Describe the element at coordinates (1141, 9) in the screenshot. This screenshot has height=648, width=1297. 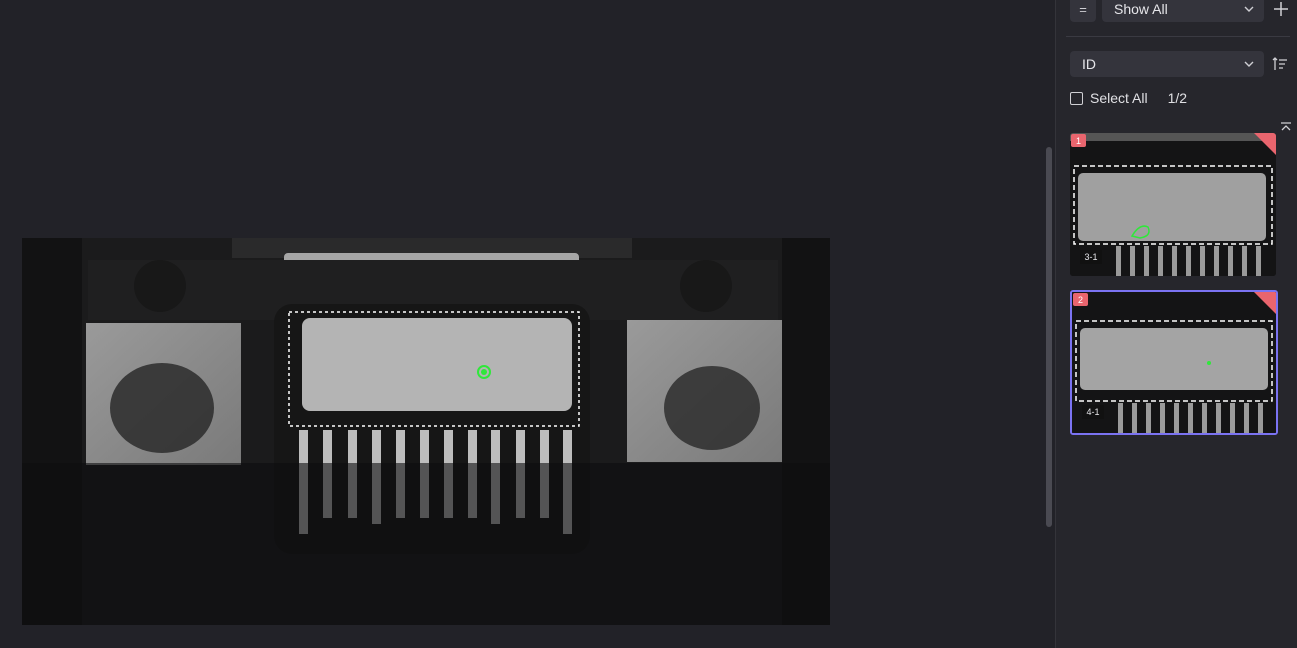
I see `filter-select-value: Show All` at that location.